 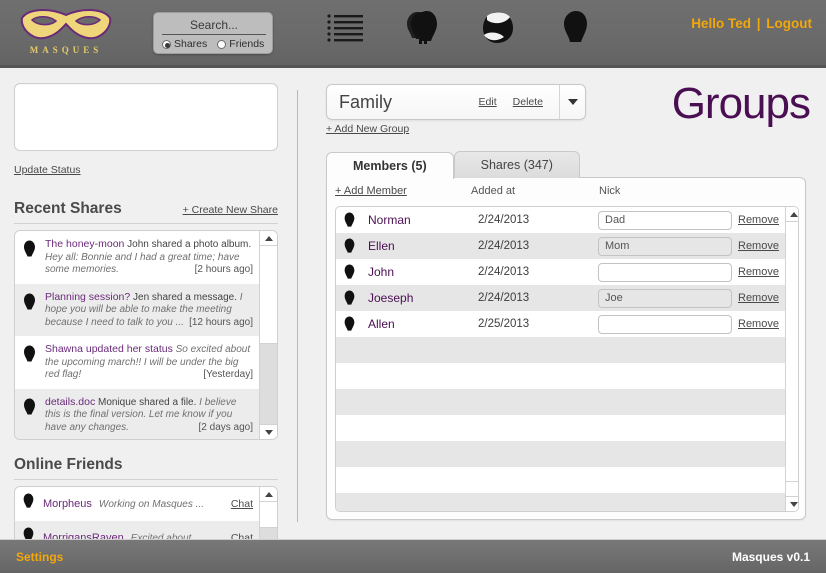 What do you see at coordinates (560, 246) in the screenshot?
I see `table-row: Ellen 2/24/2013 Remove` at bounding box center [560, 246].